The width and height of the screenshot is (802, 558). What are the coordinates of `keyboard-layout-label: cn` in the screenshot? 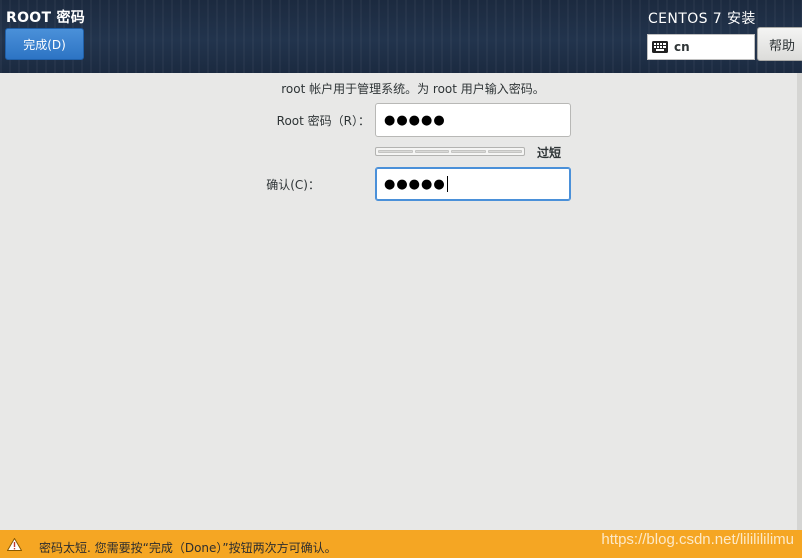 It's located at (682, 47).